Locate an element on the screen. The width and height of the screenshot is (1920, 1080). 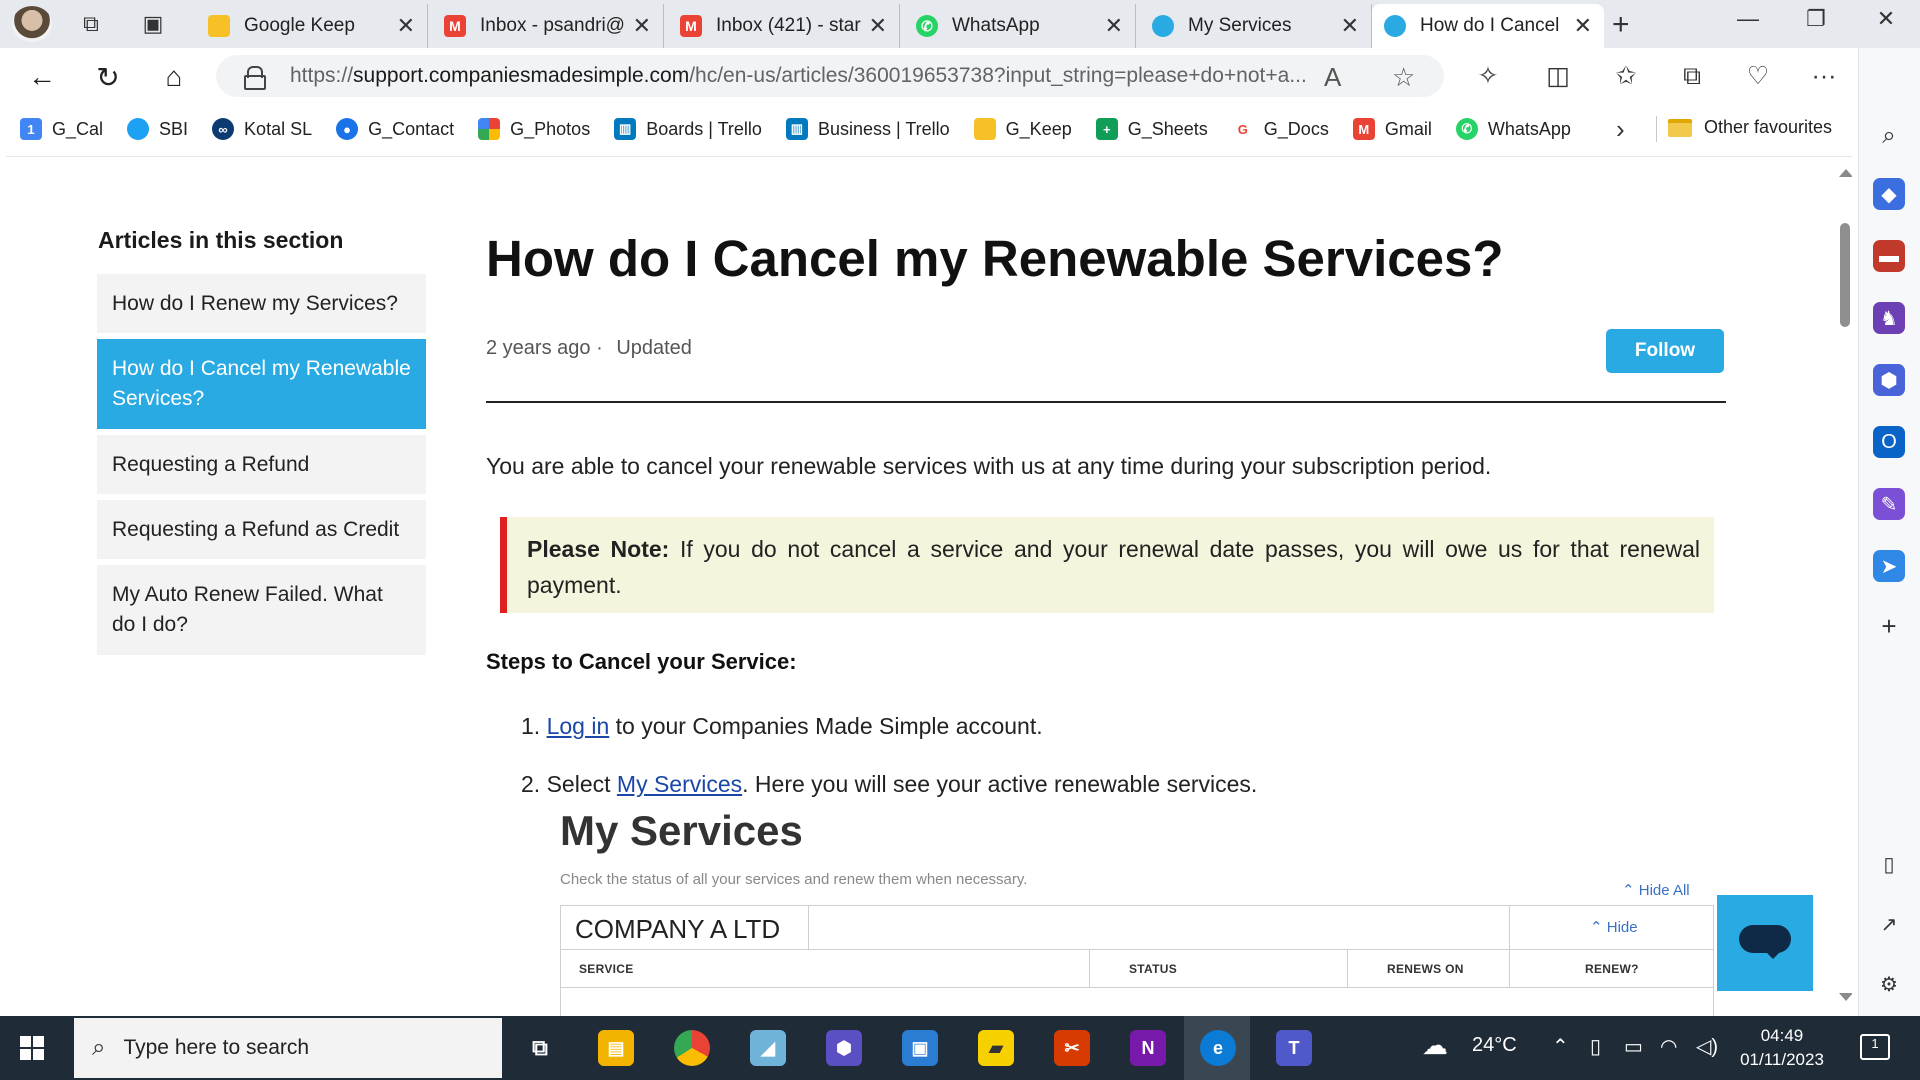
bookmark-sbi: SBI is located at coordinates (157, 129).